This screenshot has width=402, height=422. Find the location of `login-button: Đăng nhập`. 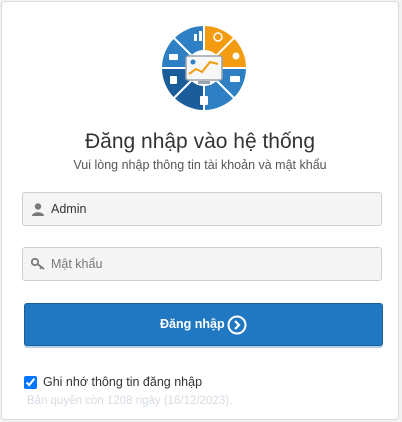

login-button: Đăng nhập is located at coordinates (203, 324).